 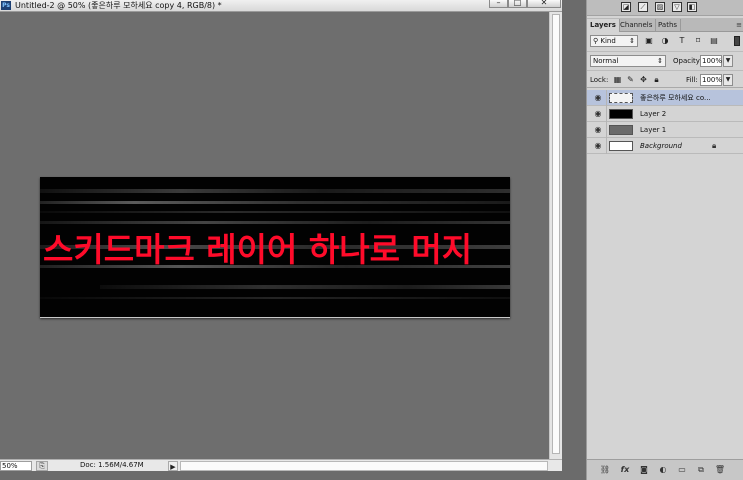 I want to click on tab-paths: Paths, so click(x=668, y=25).